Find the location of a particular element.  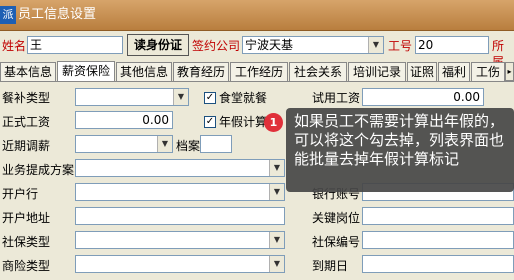

social-no-label: 社保编号 is located at coordinates (336, 242).